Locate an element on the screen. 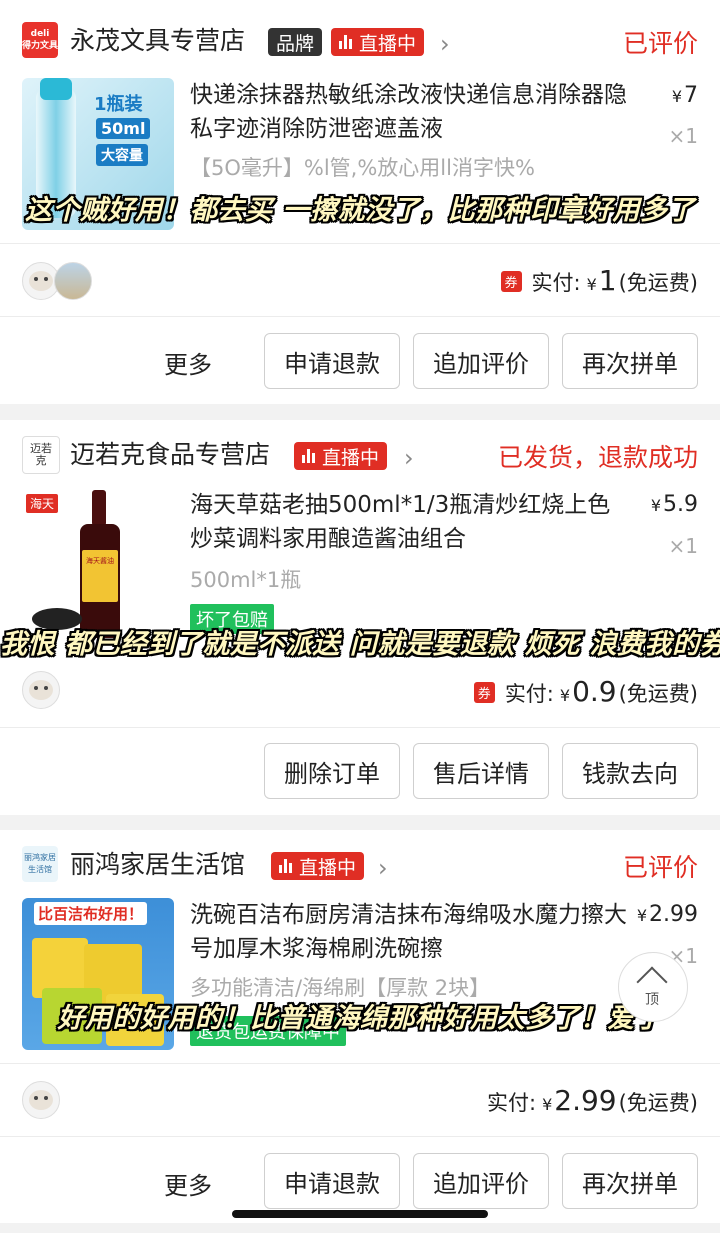  product-image: 海天 海天酱油 is located at coordinates (98, 564).